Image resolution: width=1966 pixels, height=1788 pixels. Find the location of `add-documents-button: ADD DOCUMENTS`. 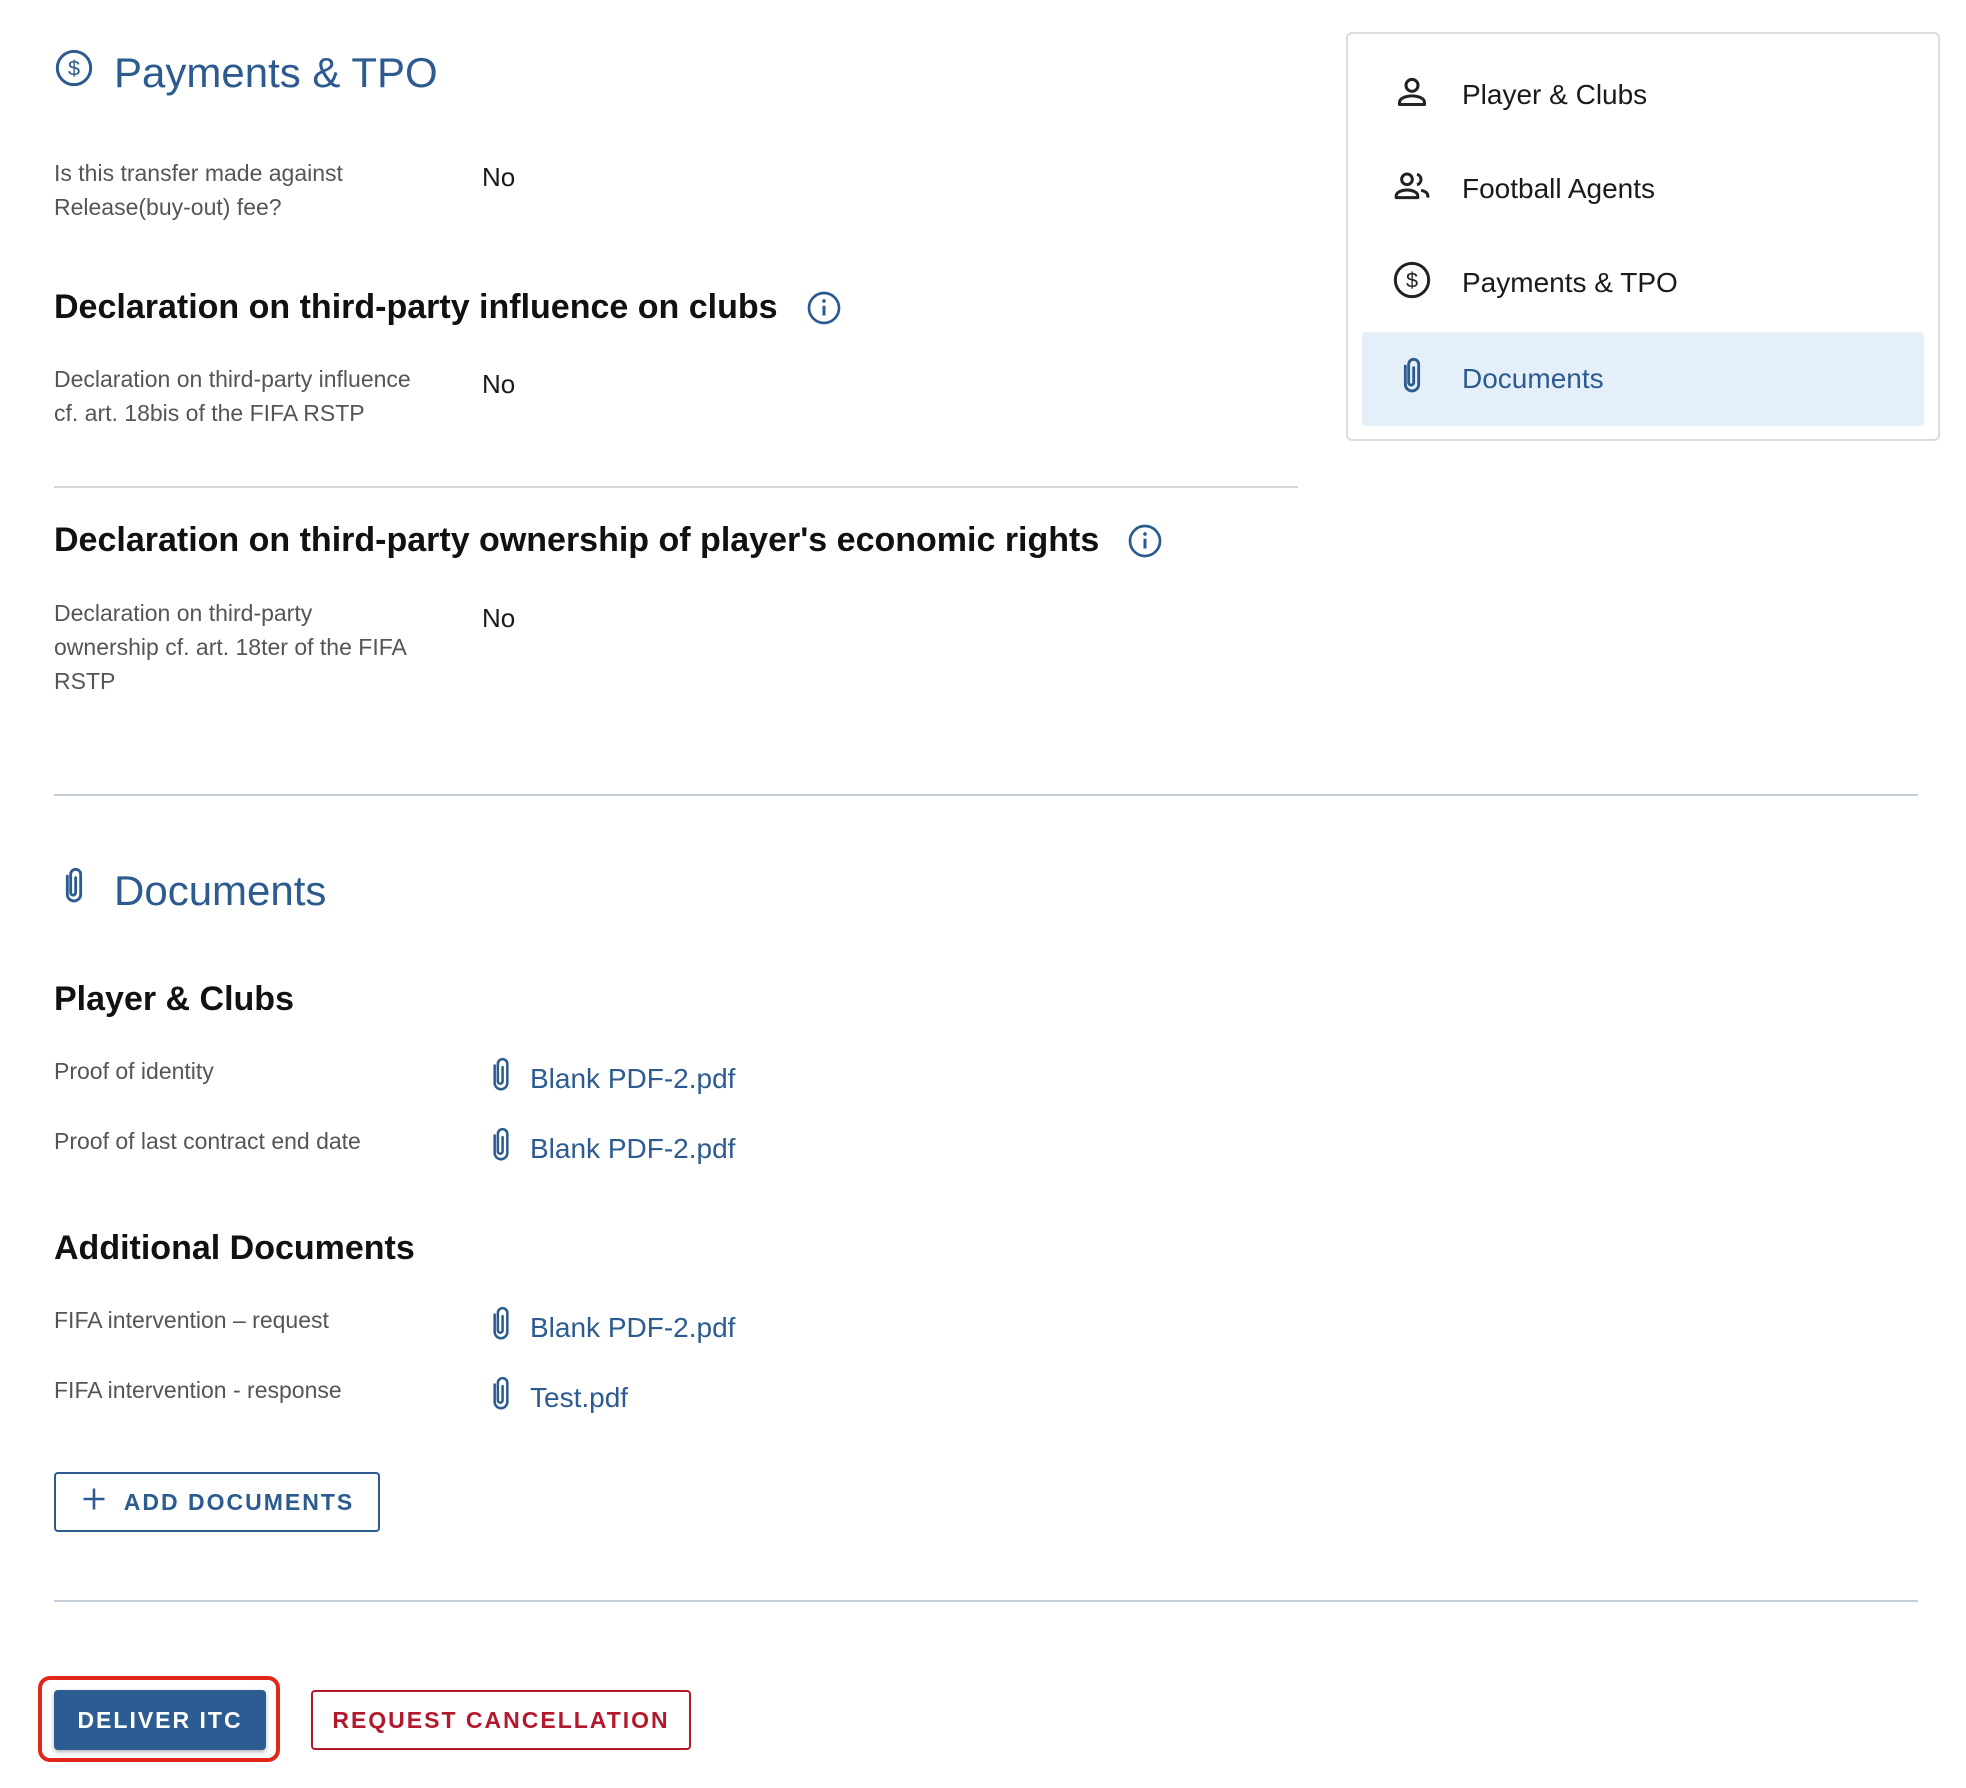

add-documents-button: ADD DOCUMENTS is located at coordinates (217, 1502).